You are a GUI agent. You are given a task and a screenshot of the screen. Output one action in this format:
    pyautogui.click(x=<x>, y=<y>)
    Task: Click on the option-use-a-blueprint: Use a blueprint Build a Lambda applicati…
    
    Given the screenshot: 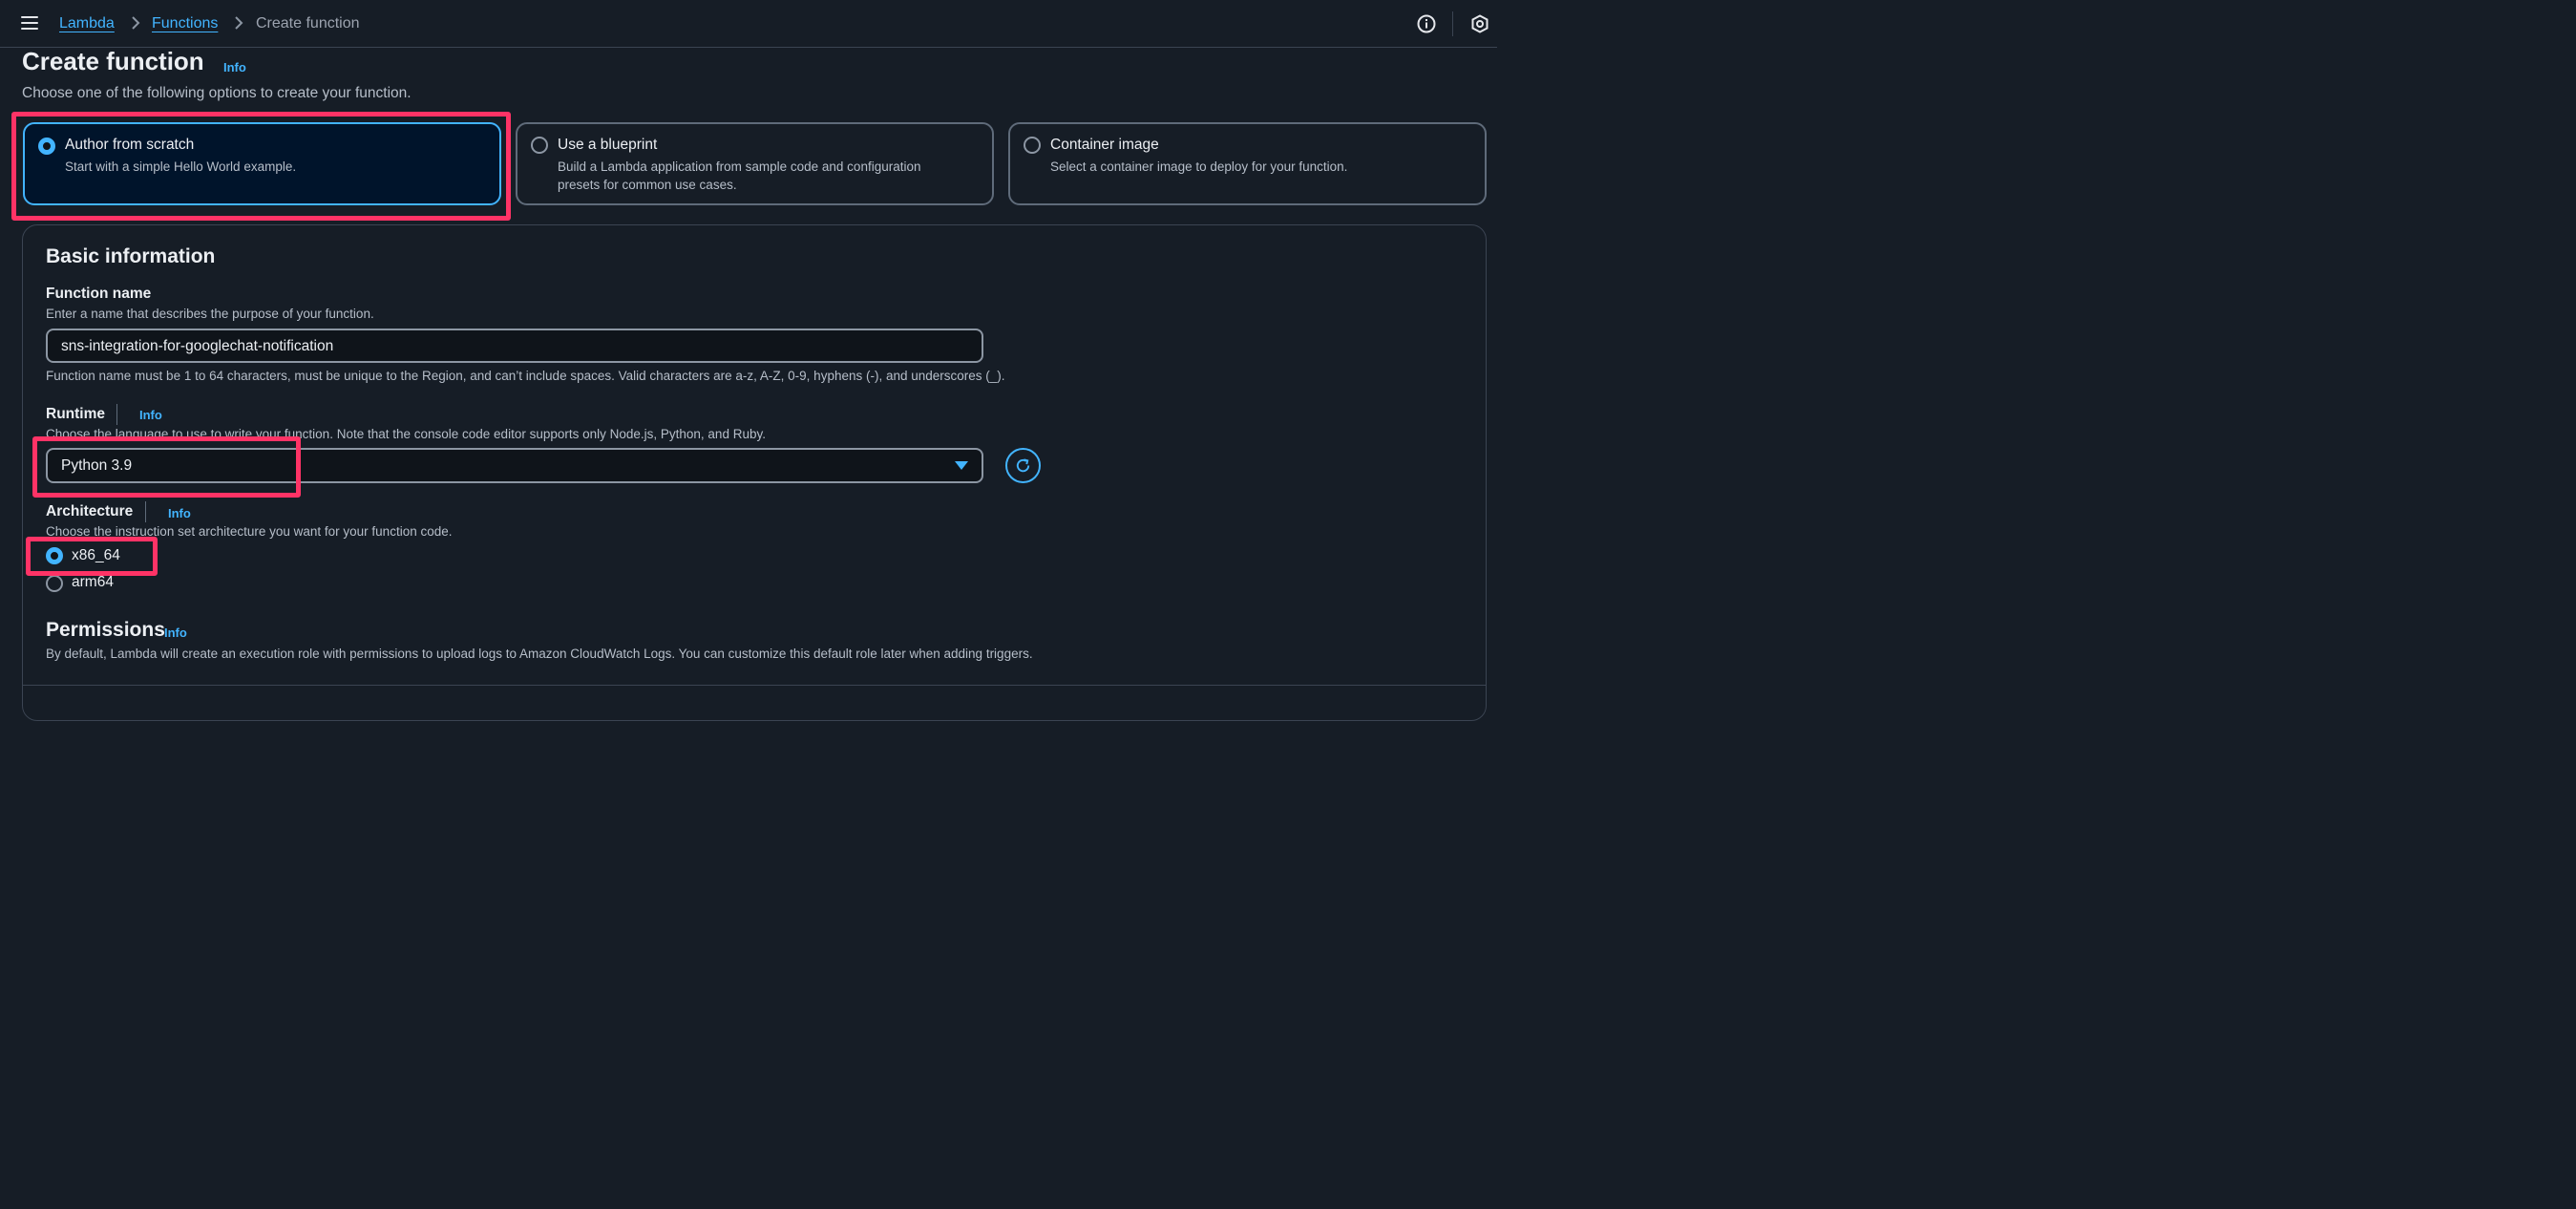 What is the action you would take?
    pyautogui.click(x=755, y=163)
    